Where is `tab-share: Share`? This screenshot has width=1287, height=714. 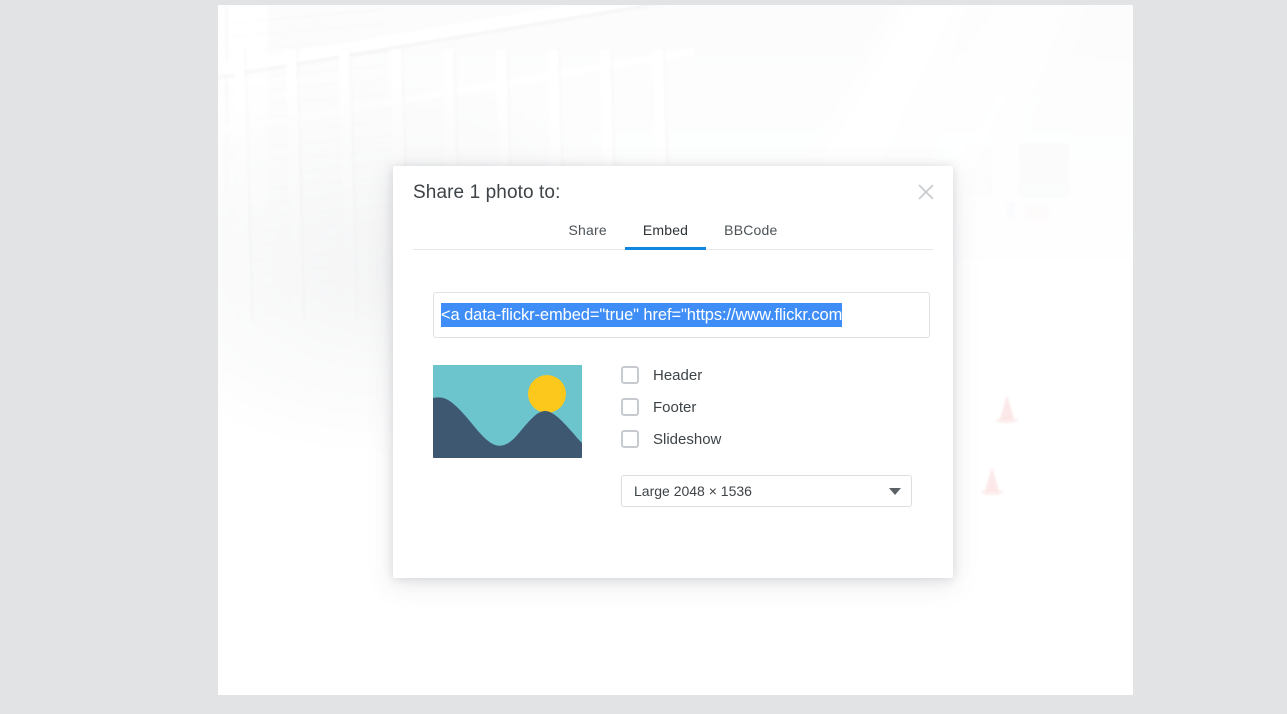 tab-share: Share is located at coordinates (587, 233).